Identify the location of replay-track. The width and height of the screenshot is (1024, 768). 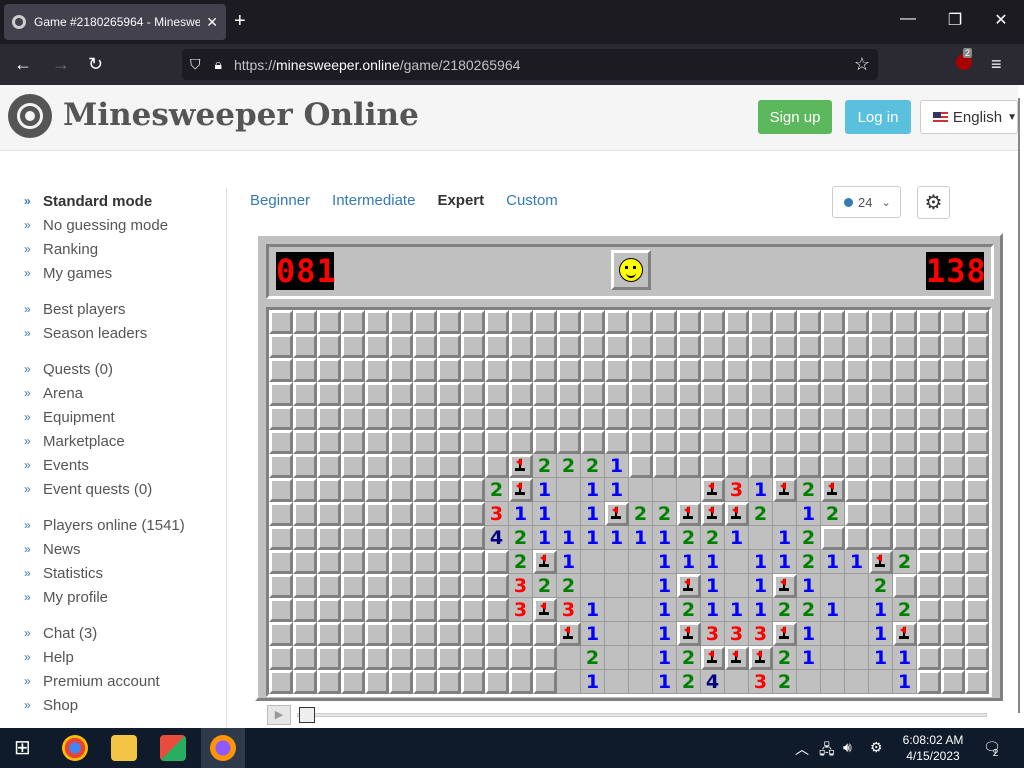
(642, 715).